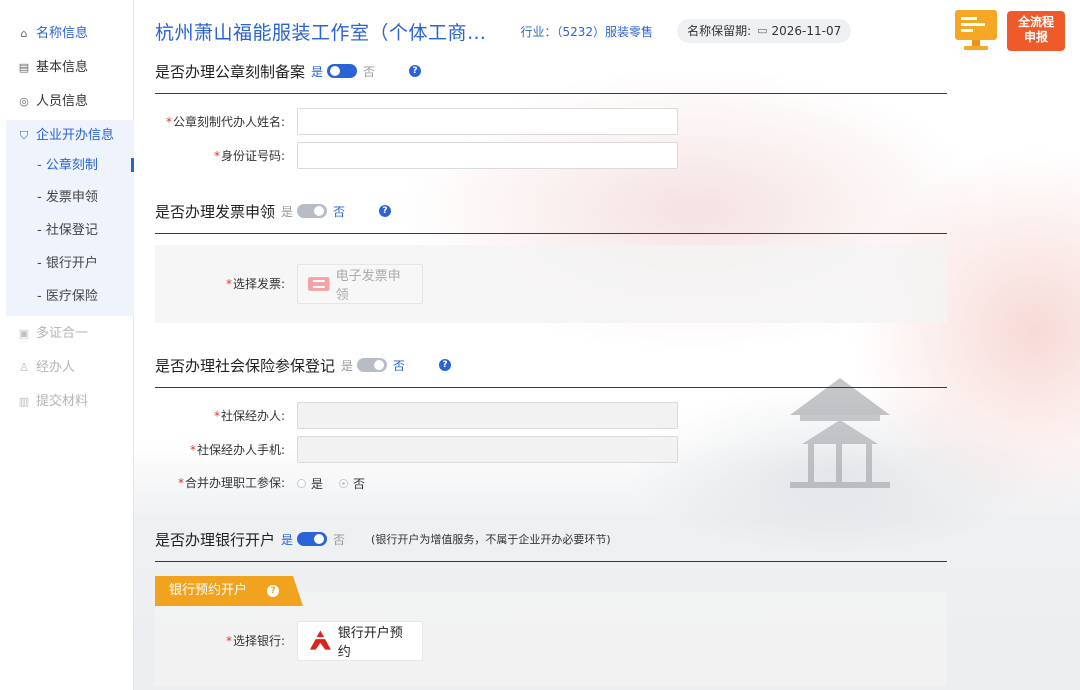 This screenshot has width=1080, height=690. I want to click on merge-insurance-radio-group: 是 否, so click(331, 483).